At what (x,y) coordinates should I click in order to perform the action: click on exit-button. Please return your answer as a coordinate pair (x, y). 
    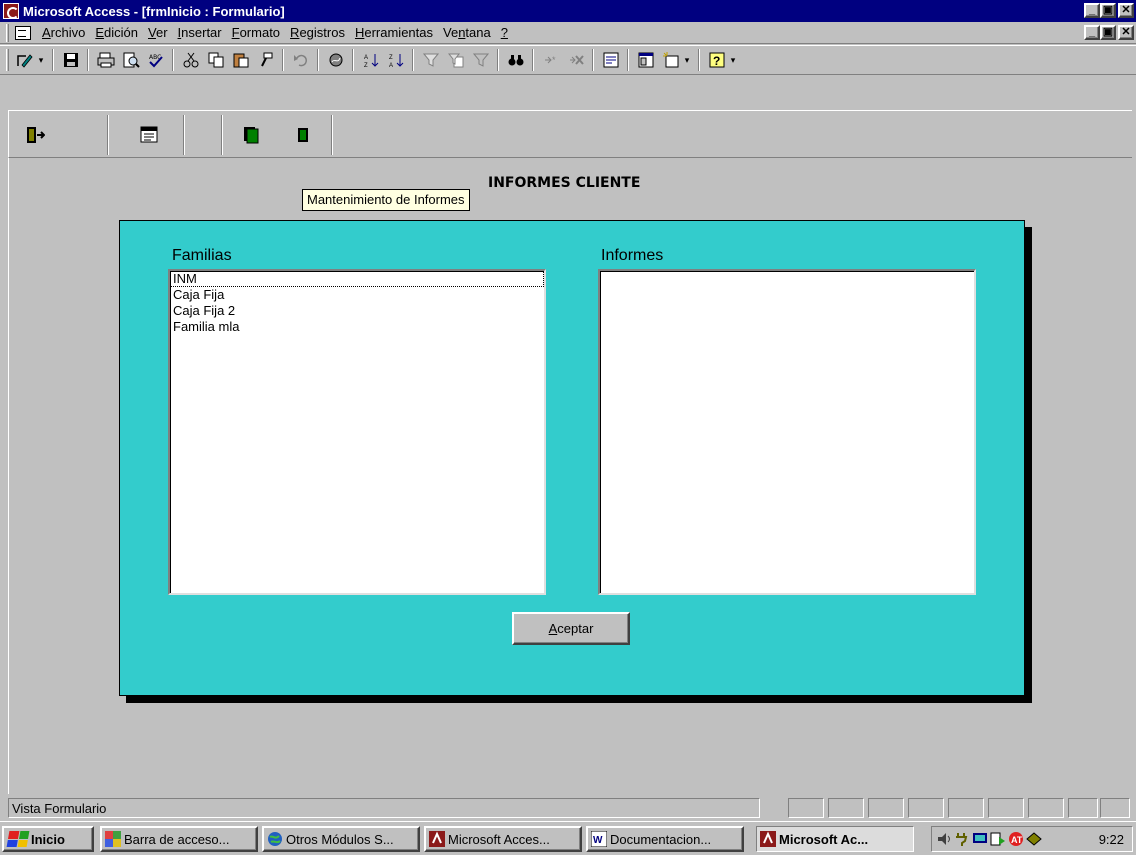
    Looking at the image, I should click on (35, 135).